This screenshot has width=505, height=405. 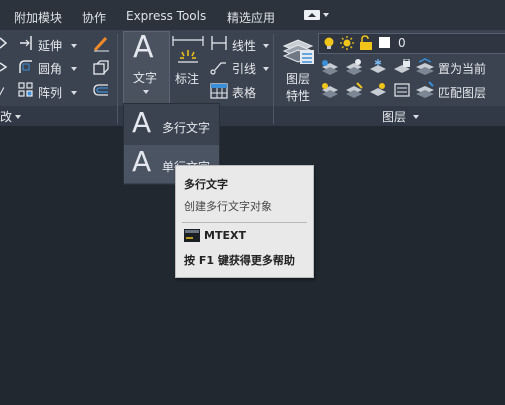 I want to click on layer-unlock-icon, so click(x=366, y=42).